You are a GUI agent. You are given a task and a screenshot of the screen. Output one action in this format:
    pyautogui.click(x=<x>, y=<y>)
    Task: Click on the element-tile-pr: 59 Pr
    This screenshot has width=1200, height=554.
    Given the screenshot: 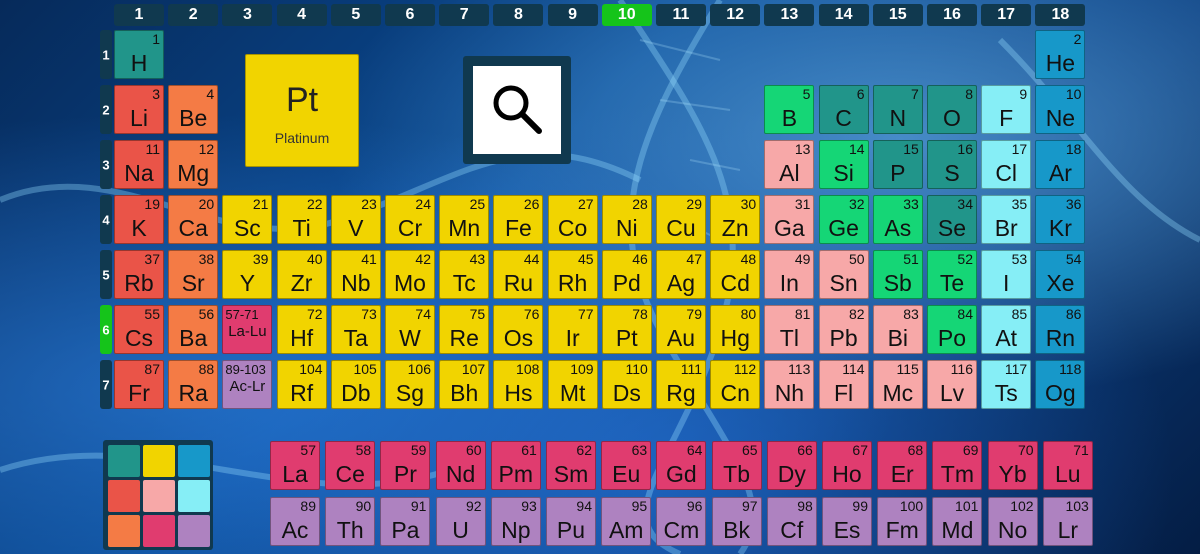 What is the action you would take?
    pyautogui.click(x=405, y=465)
    